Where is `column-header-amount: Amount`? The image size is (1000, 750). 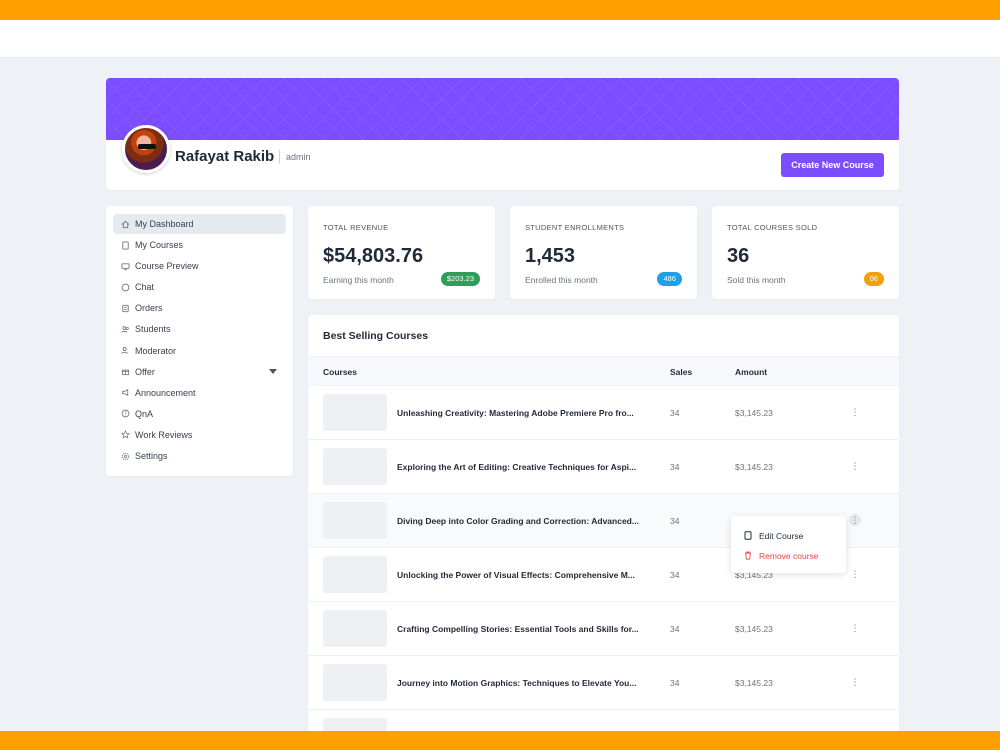 column-header-amount: Amount is located at coordinates (751, 372).